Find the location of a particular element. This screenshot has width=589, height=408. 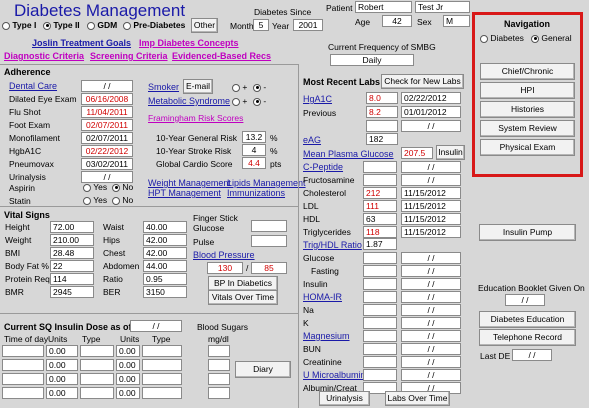

vital-value-field: 44.00 is located at coordinates (165, 266).